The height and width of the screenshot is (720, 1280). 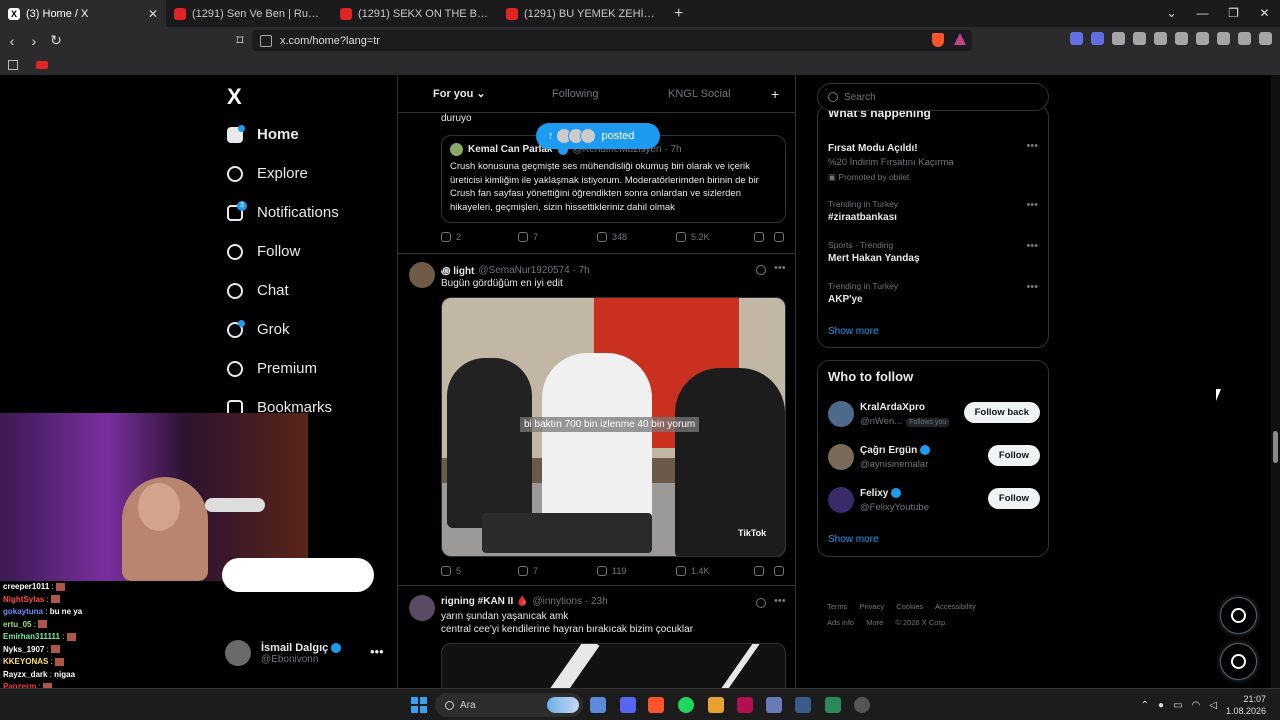 What do you see at coordinates (1233, 13) in the screenshot?
I see `maximize-icon: ❐` at bounding box center [1233, 13].